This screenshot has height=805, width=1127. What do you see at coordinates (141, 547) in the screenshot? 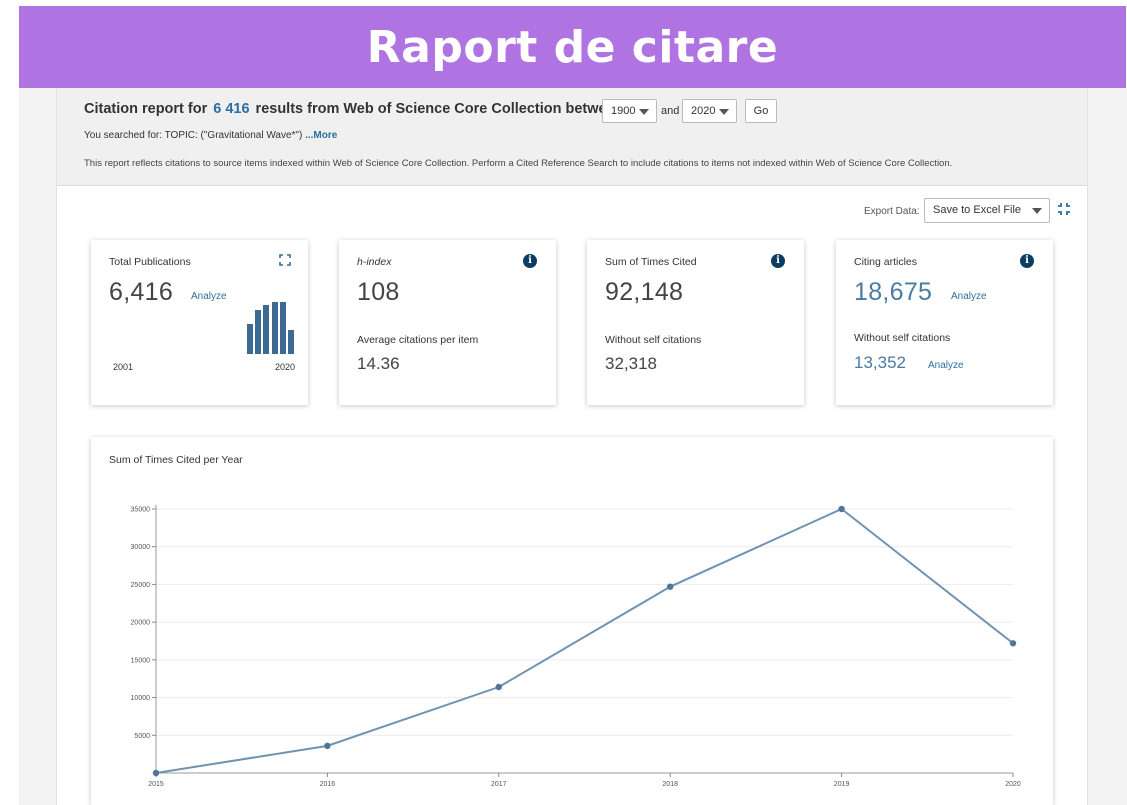
I see `y-tick-label: 30000` at bounding box center [141, 547].